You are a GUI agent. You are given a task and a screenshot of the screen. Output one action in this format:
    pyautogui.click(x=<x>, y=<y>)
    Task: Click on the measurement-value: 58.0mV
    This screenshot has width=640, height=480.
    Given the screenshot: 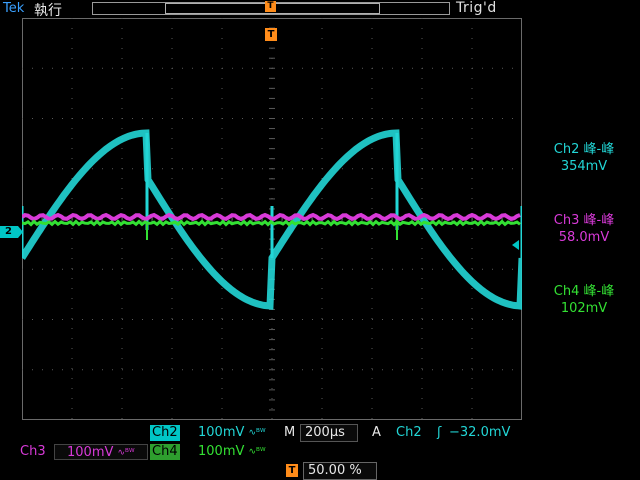 What is the action you would take?
    pyautogui.click(x=584, y=237)
    